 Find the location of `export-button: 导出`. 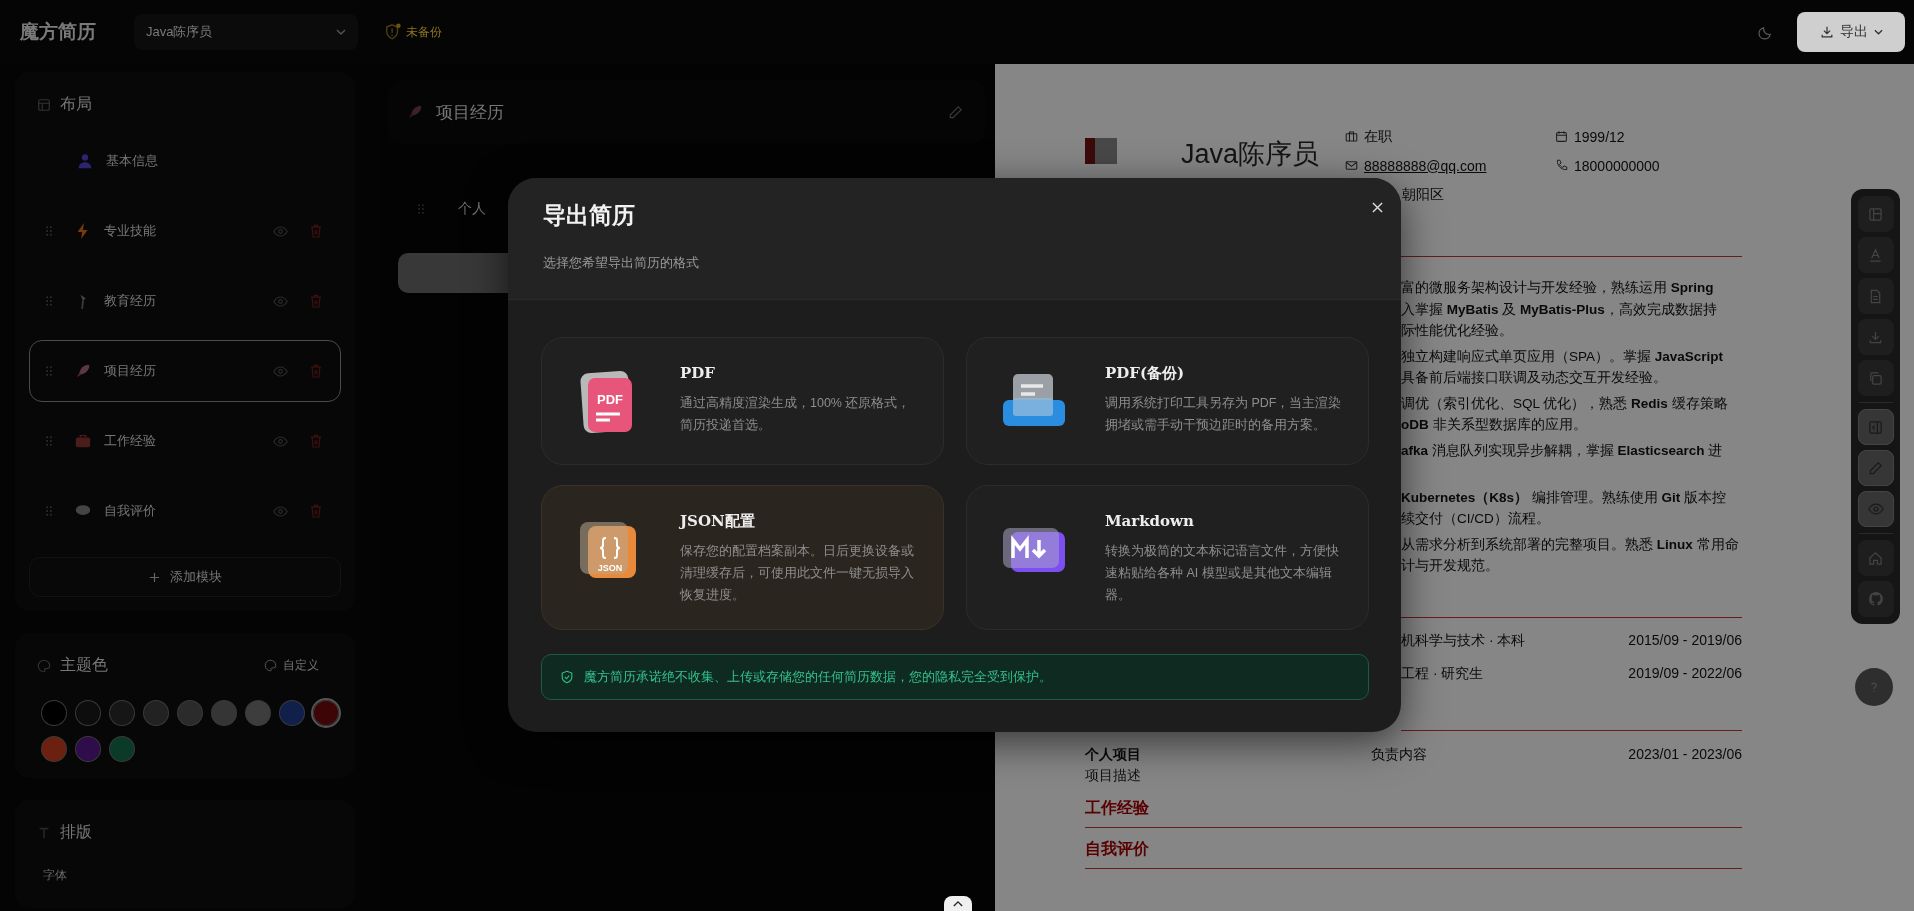

export-button: 导出 is located at coordinates (1851, 32).